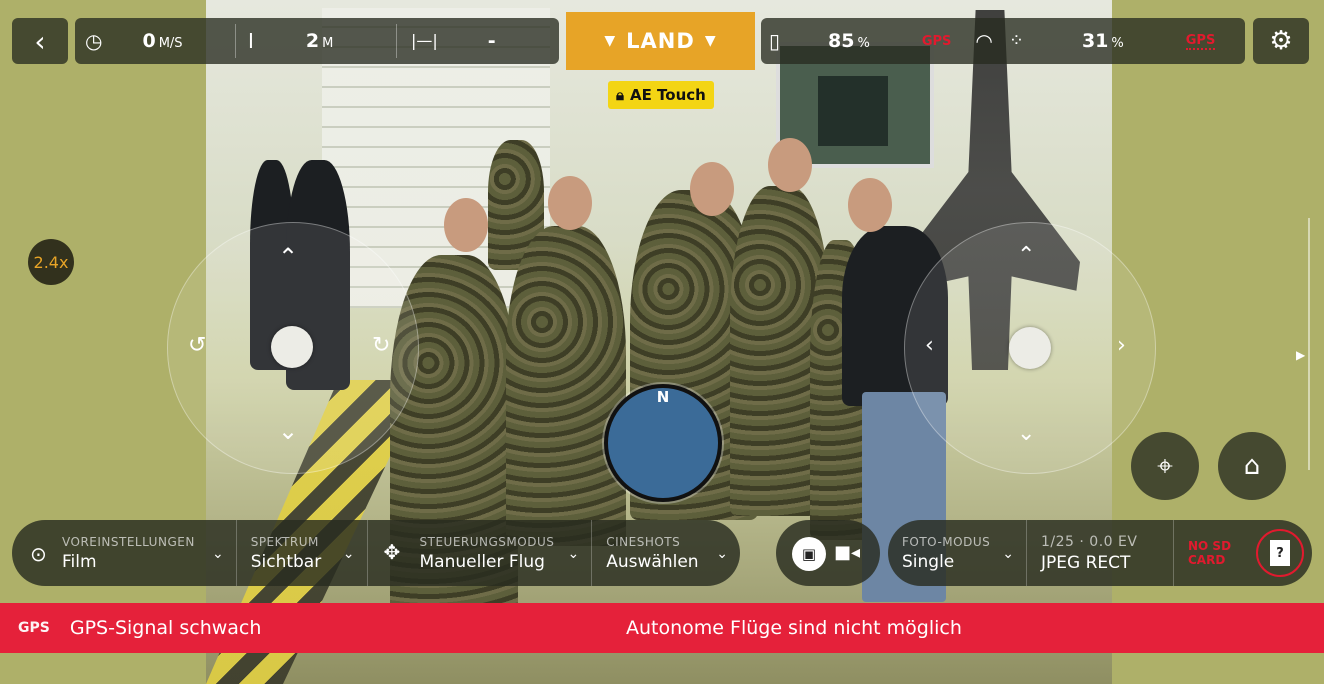 Image resolution: width=1324 pixels, height=684 pixels. I want to click on telemetry-bar: ◷ 0 M/S I 2M |—| -, so click(317, 41).